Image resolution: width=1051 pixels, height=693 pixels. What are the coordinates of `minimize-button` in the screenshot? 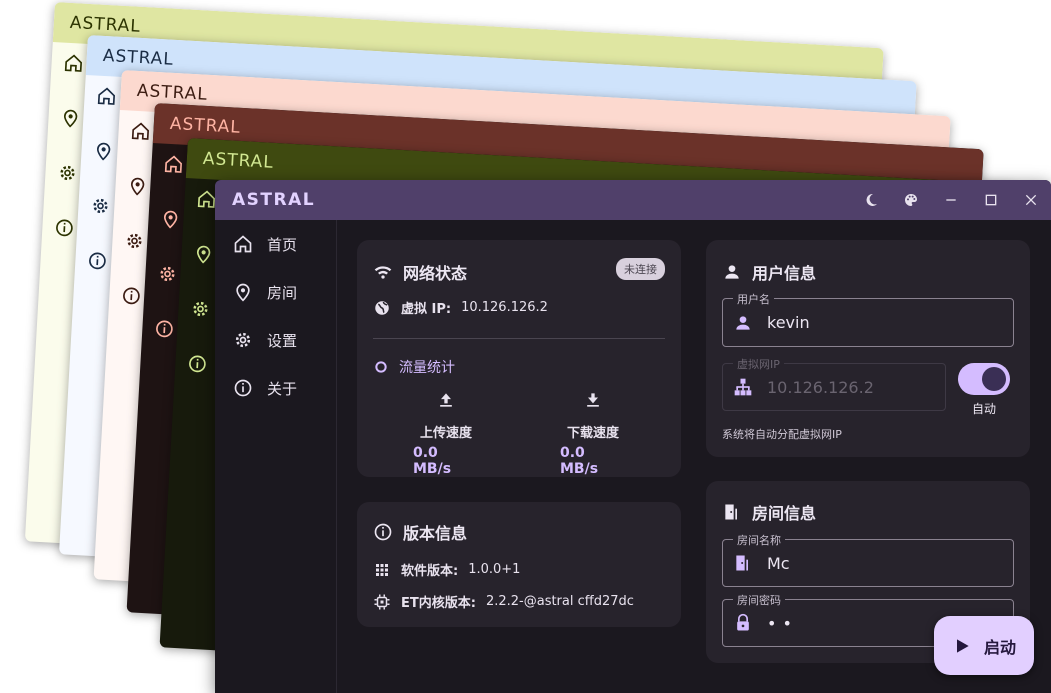 It's located at (951, 200).